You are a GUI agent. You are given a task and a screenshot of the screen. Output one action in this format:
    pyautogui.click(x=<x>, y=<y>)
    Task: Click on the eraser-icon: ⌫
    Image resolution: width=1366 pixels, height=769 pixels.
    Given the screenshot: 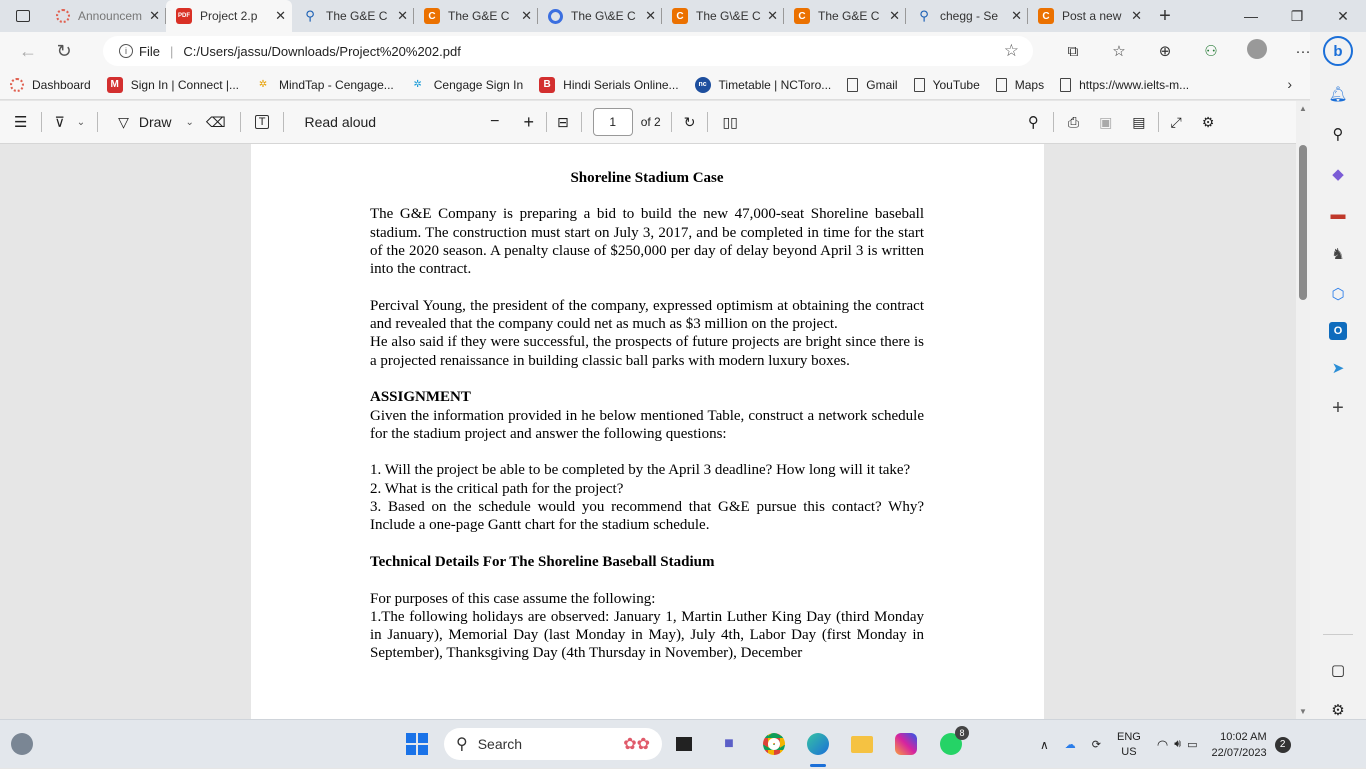 What is the action you would take?
    pyautogui.click(x=216, y=122)
    